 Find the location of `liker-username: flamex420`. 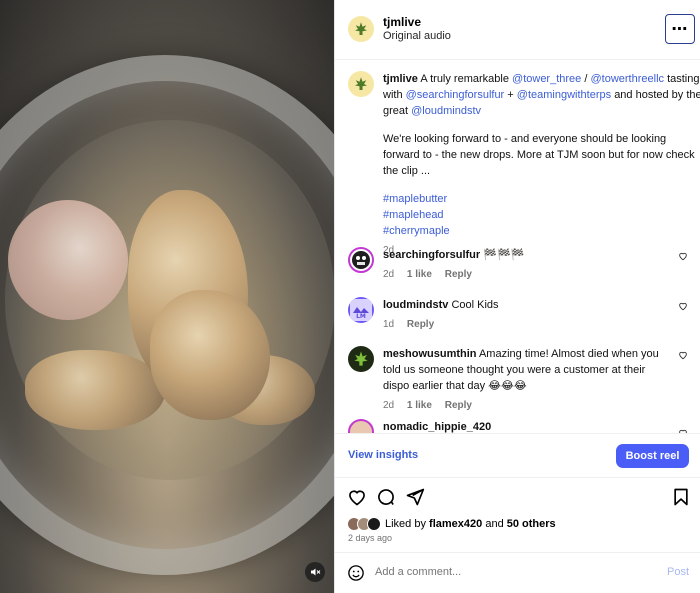

liker-username: flamex420 is located at coordinates (455, 524).